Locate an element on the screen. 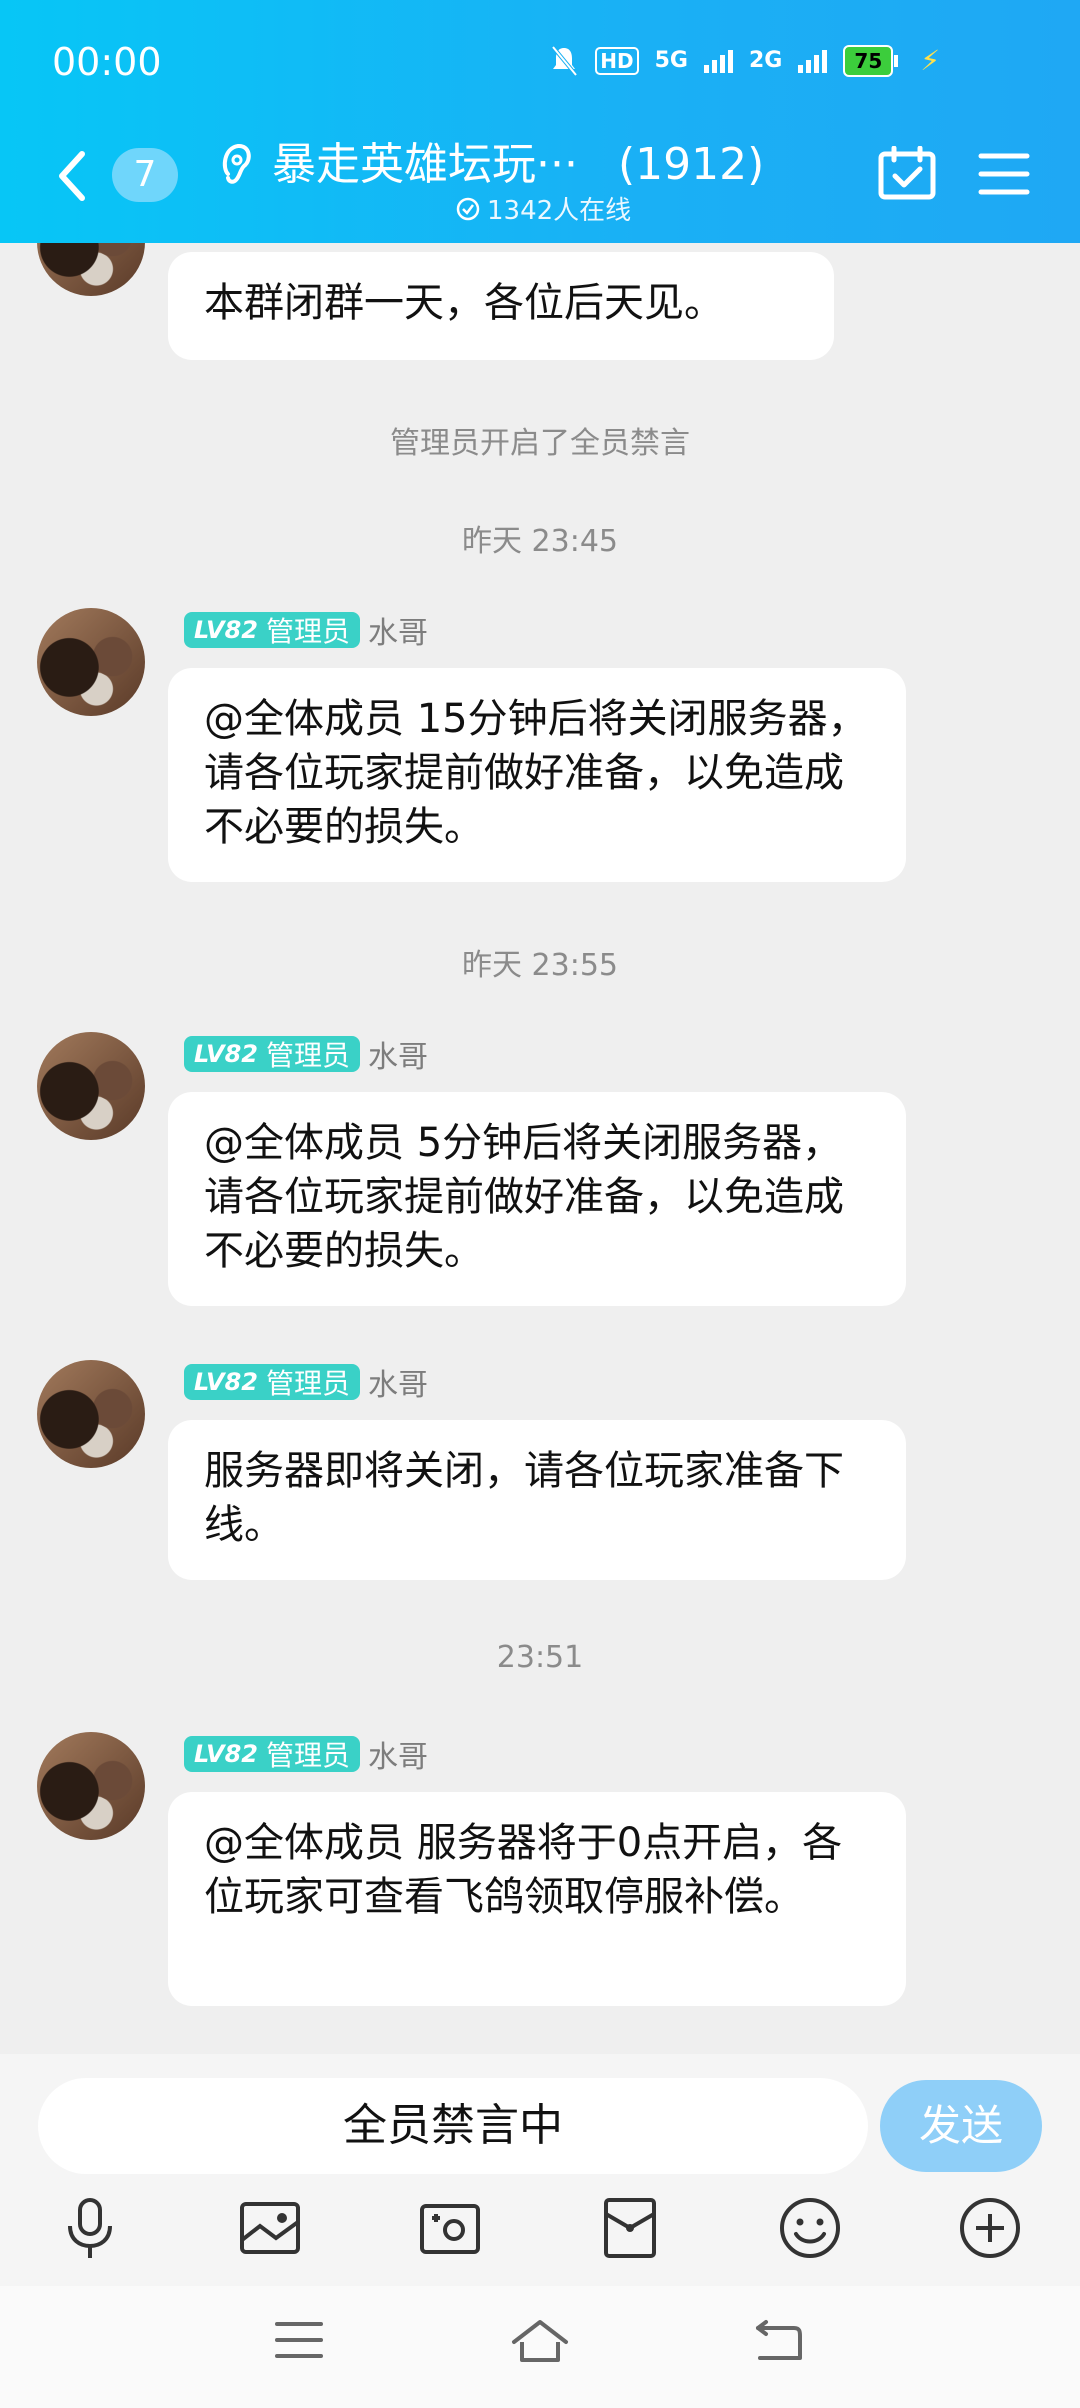 The image size is (1080, 2408). red-packet-icon is located at coordinates (630, 2228).